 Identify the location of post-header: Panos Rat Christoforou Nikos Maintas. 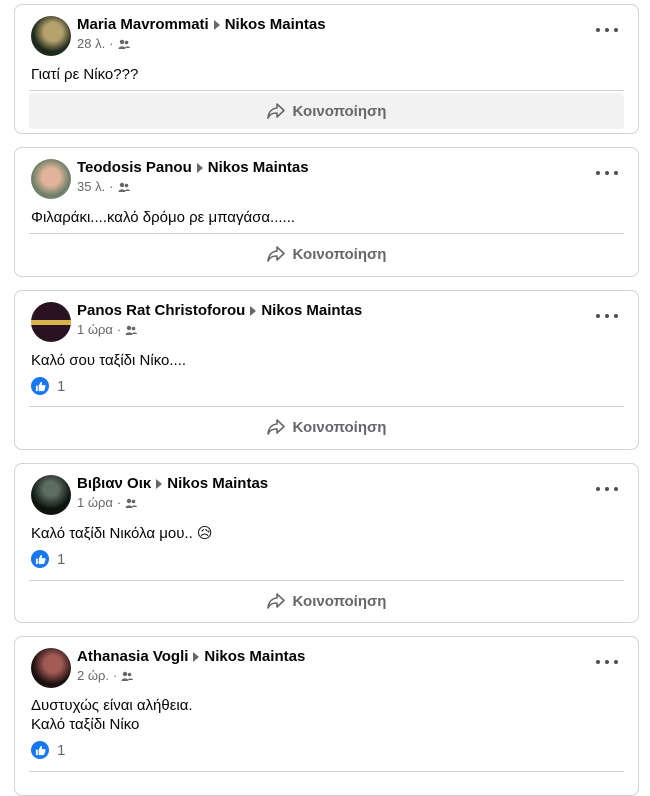
(219, 310).